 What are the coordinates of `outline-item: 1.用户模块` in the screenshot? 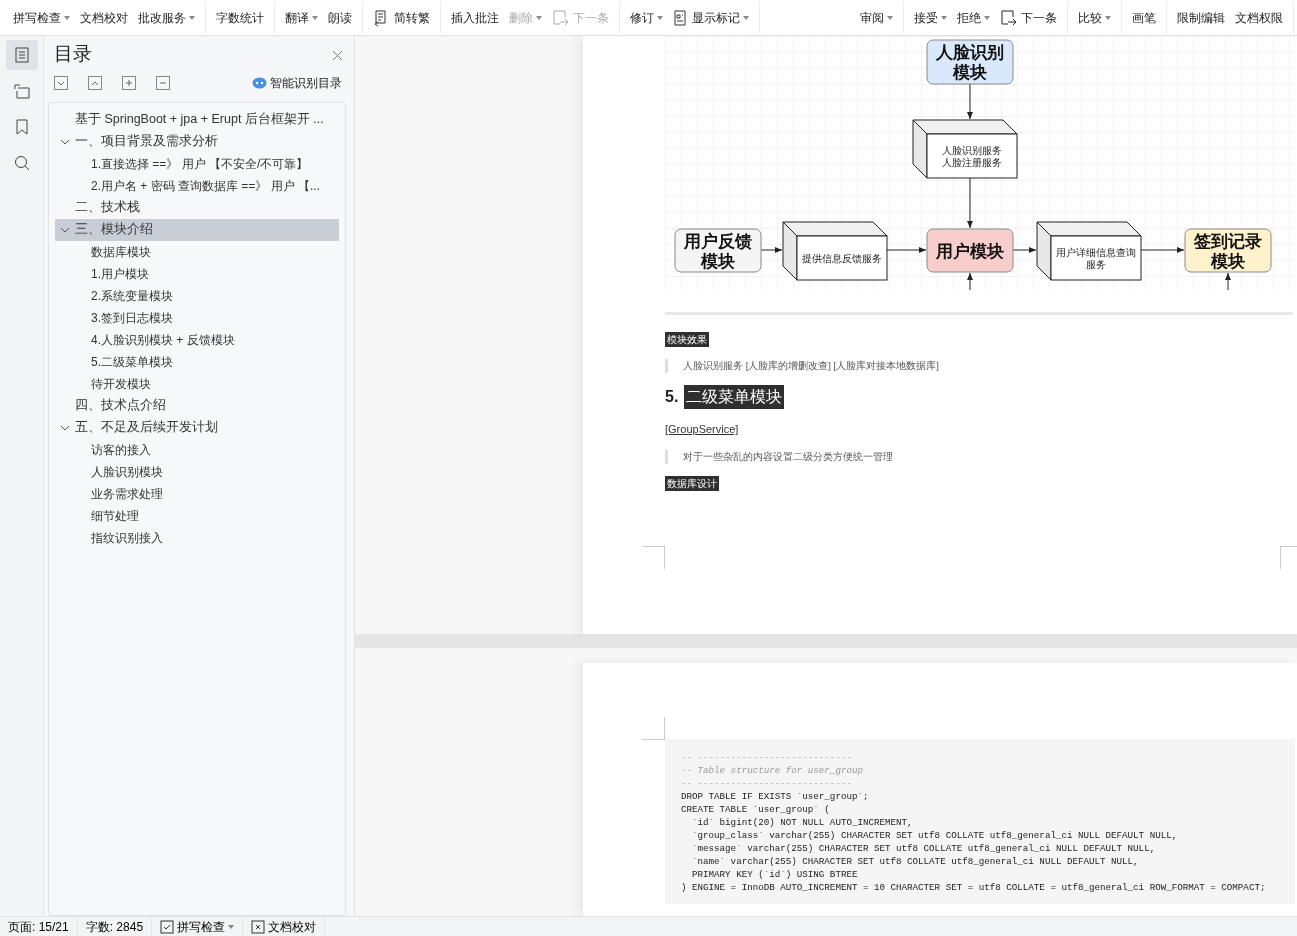 It's located at (197, 273).